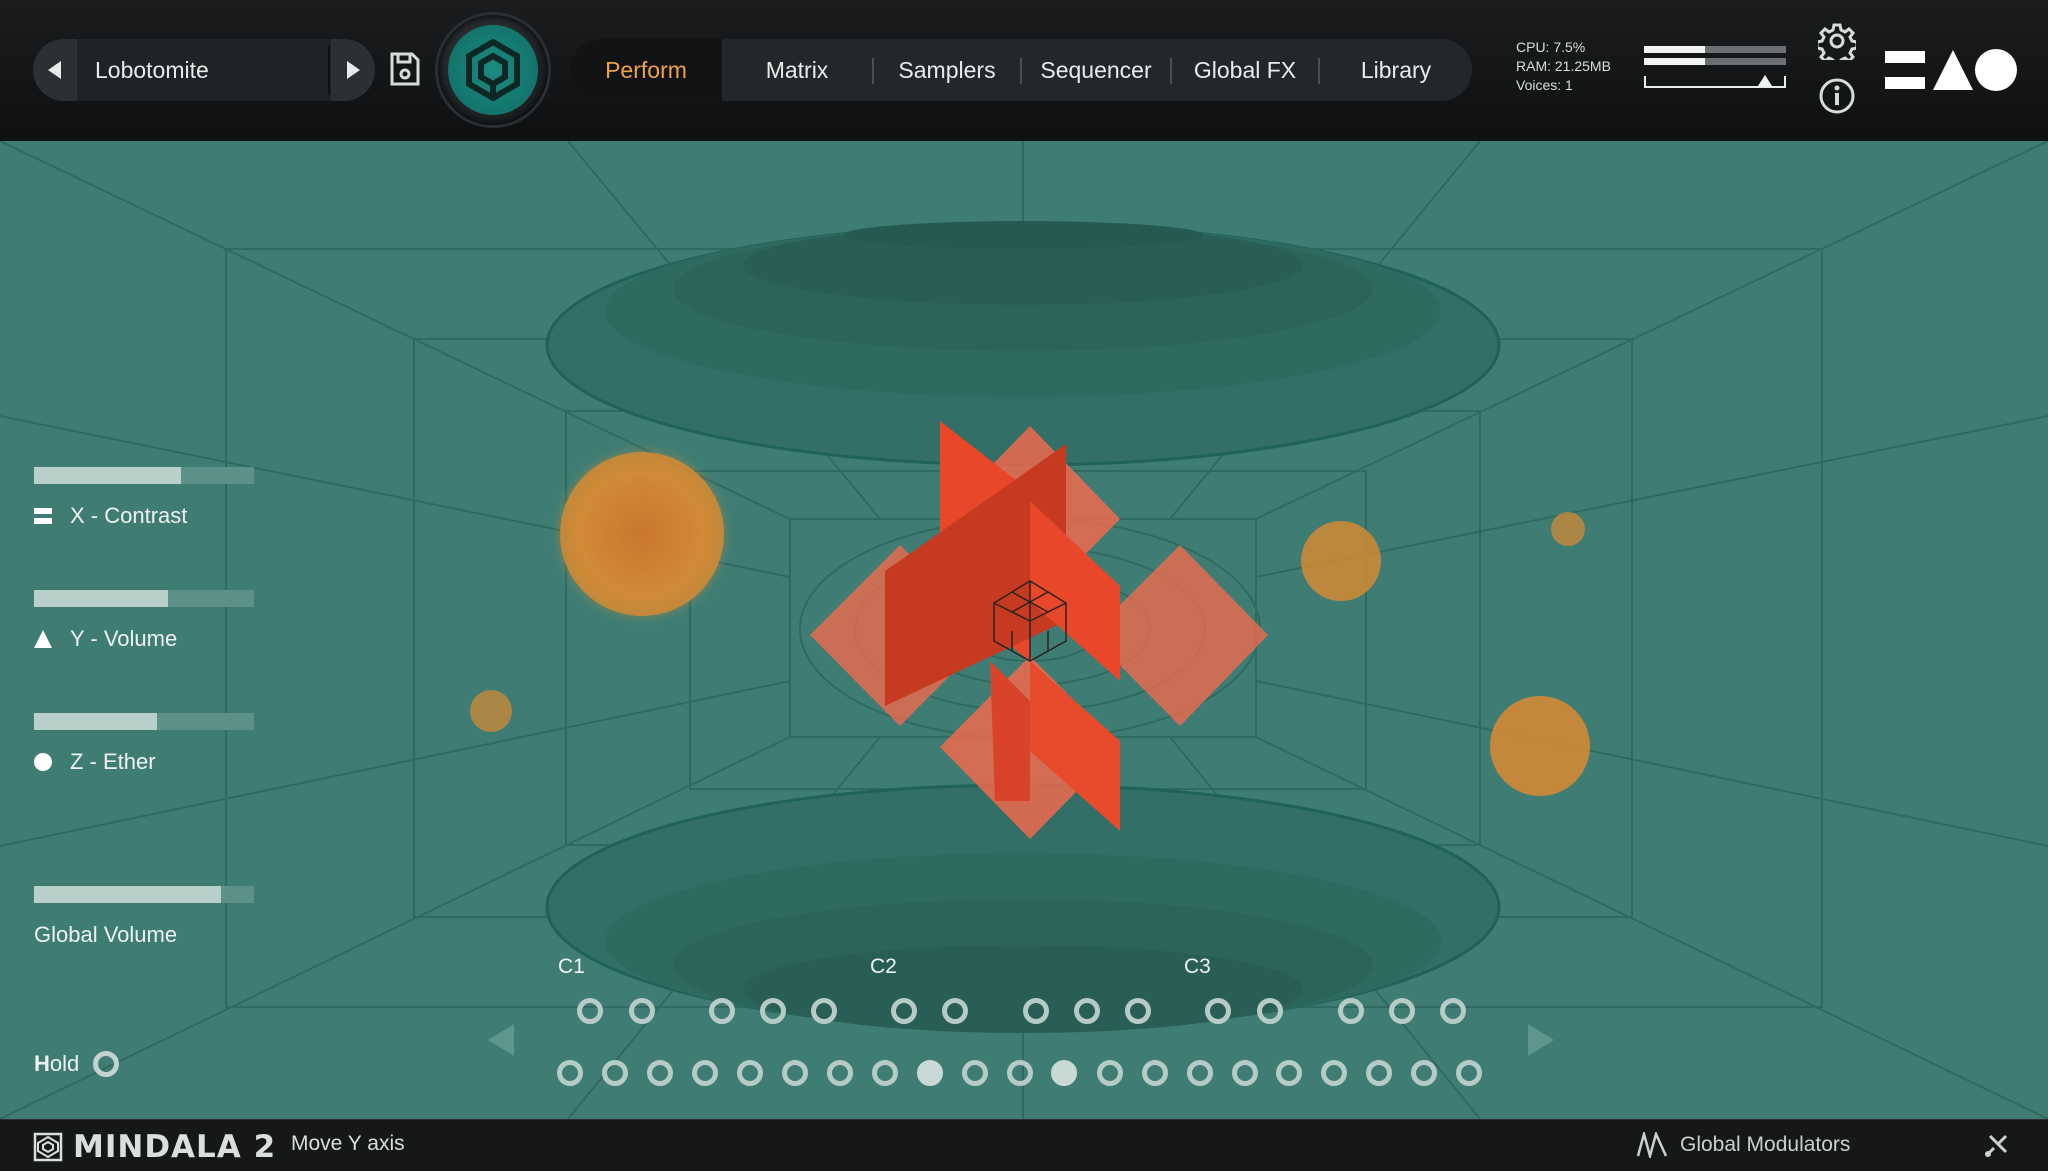  I want to click on global-modulators-button: Global Modulators, so click(1743, 1145).